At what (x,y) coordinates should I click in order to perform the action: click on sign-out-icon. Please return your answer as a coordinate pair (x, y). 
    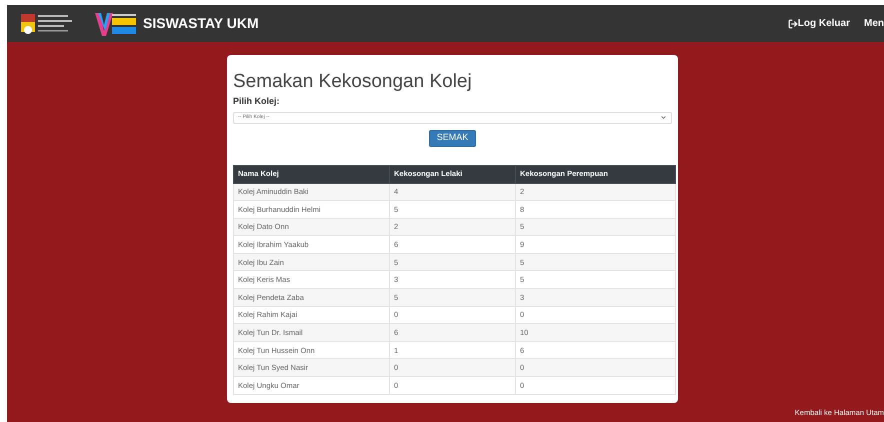
    Looking at the image, I should click on (793, 23).